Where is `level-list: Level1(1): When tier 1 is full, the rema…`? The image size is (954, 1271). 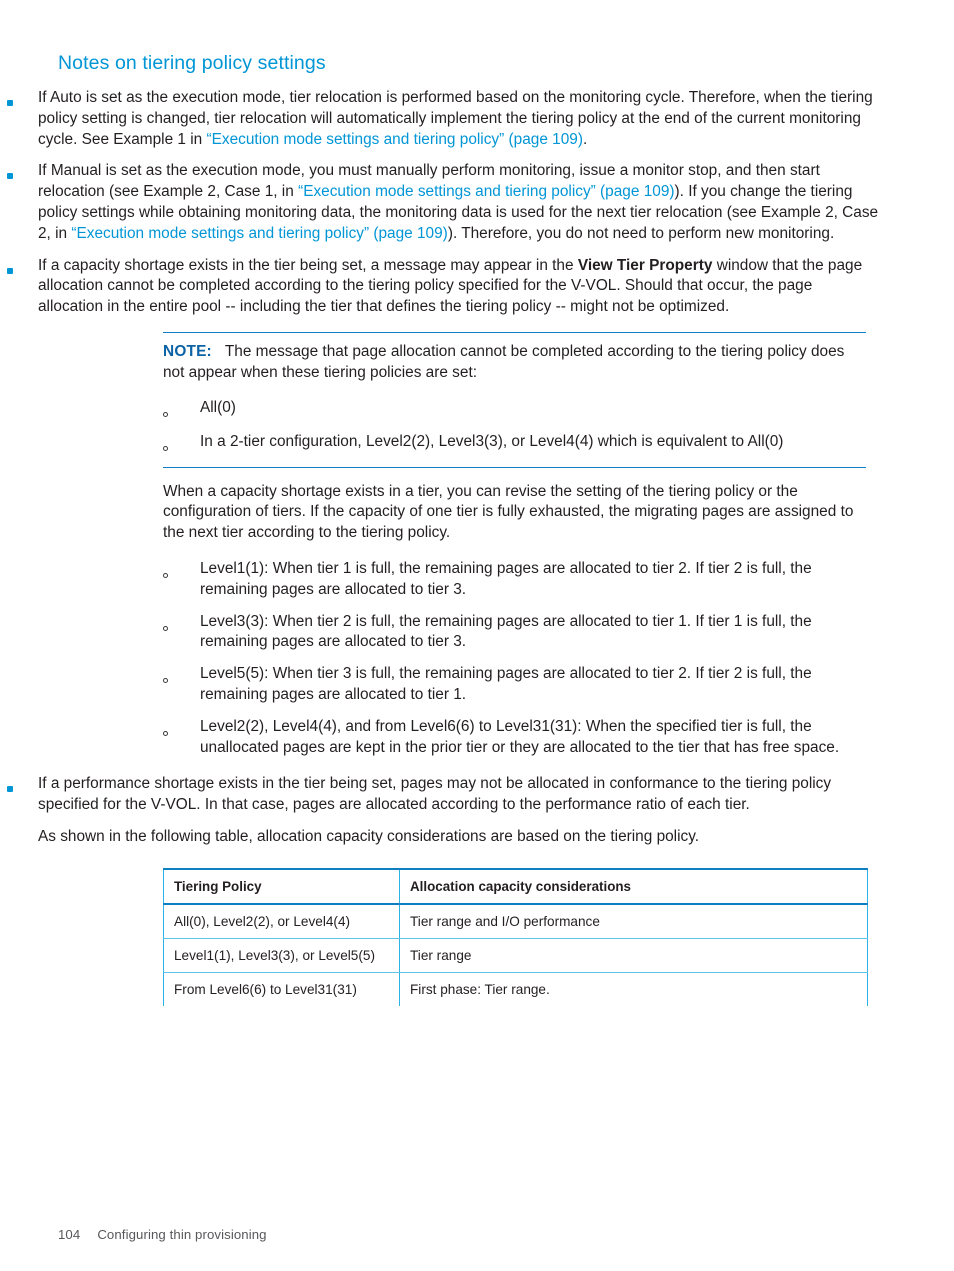
level-list: Level1(1): When tier 1 is full, the rema… is located at coordinates (515, 658).